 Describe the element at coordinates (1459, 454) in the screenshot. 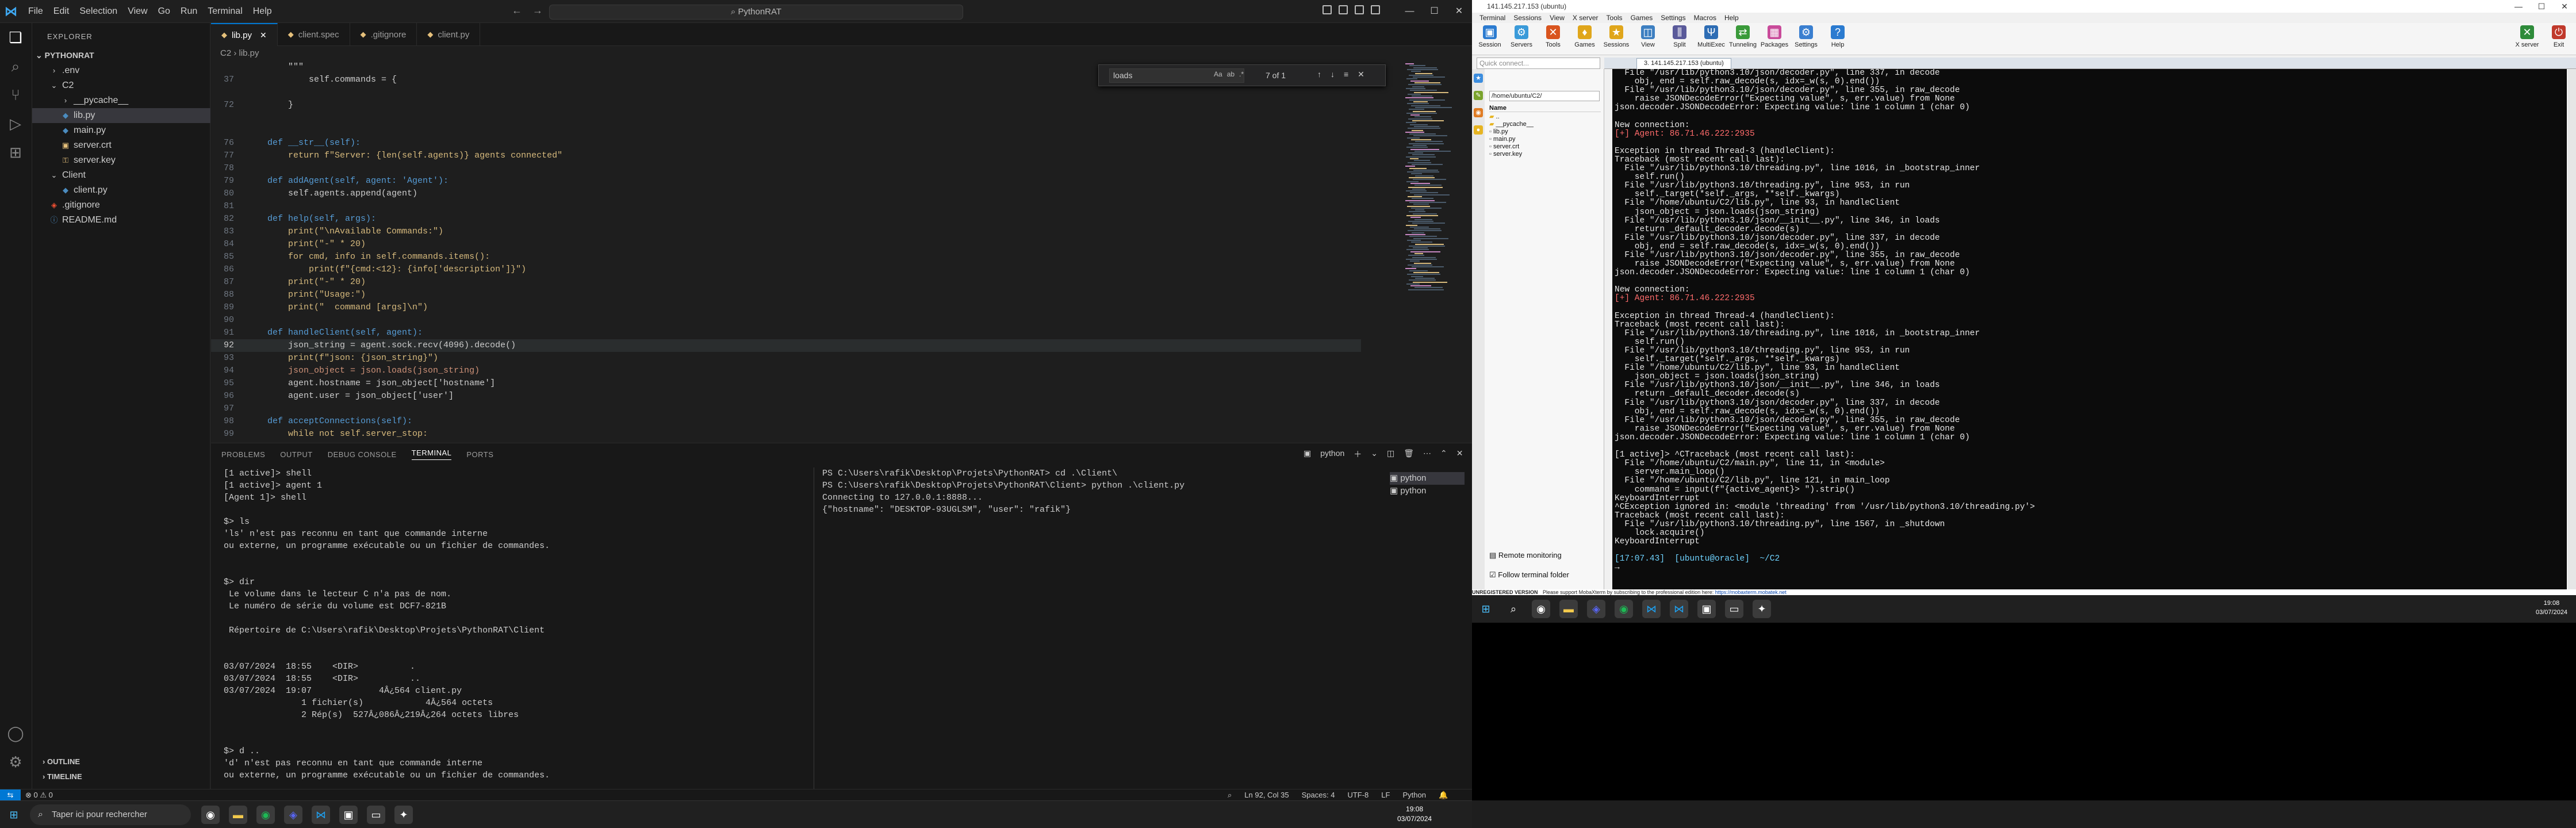

I see `close-panel-icon: ✕` at that location.